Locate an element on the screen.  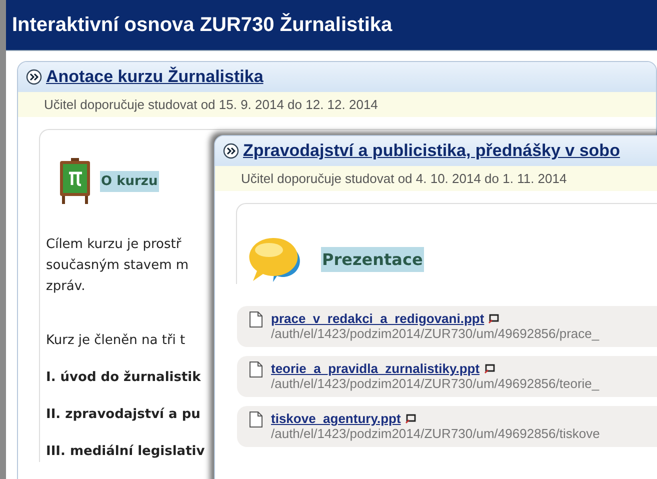
paragraph-text: zpráv. is located at coordinates (66, 287).